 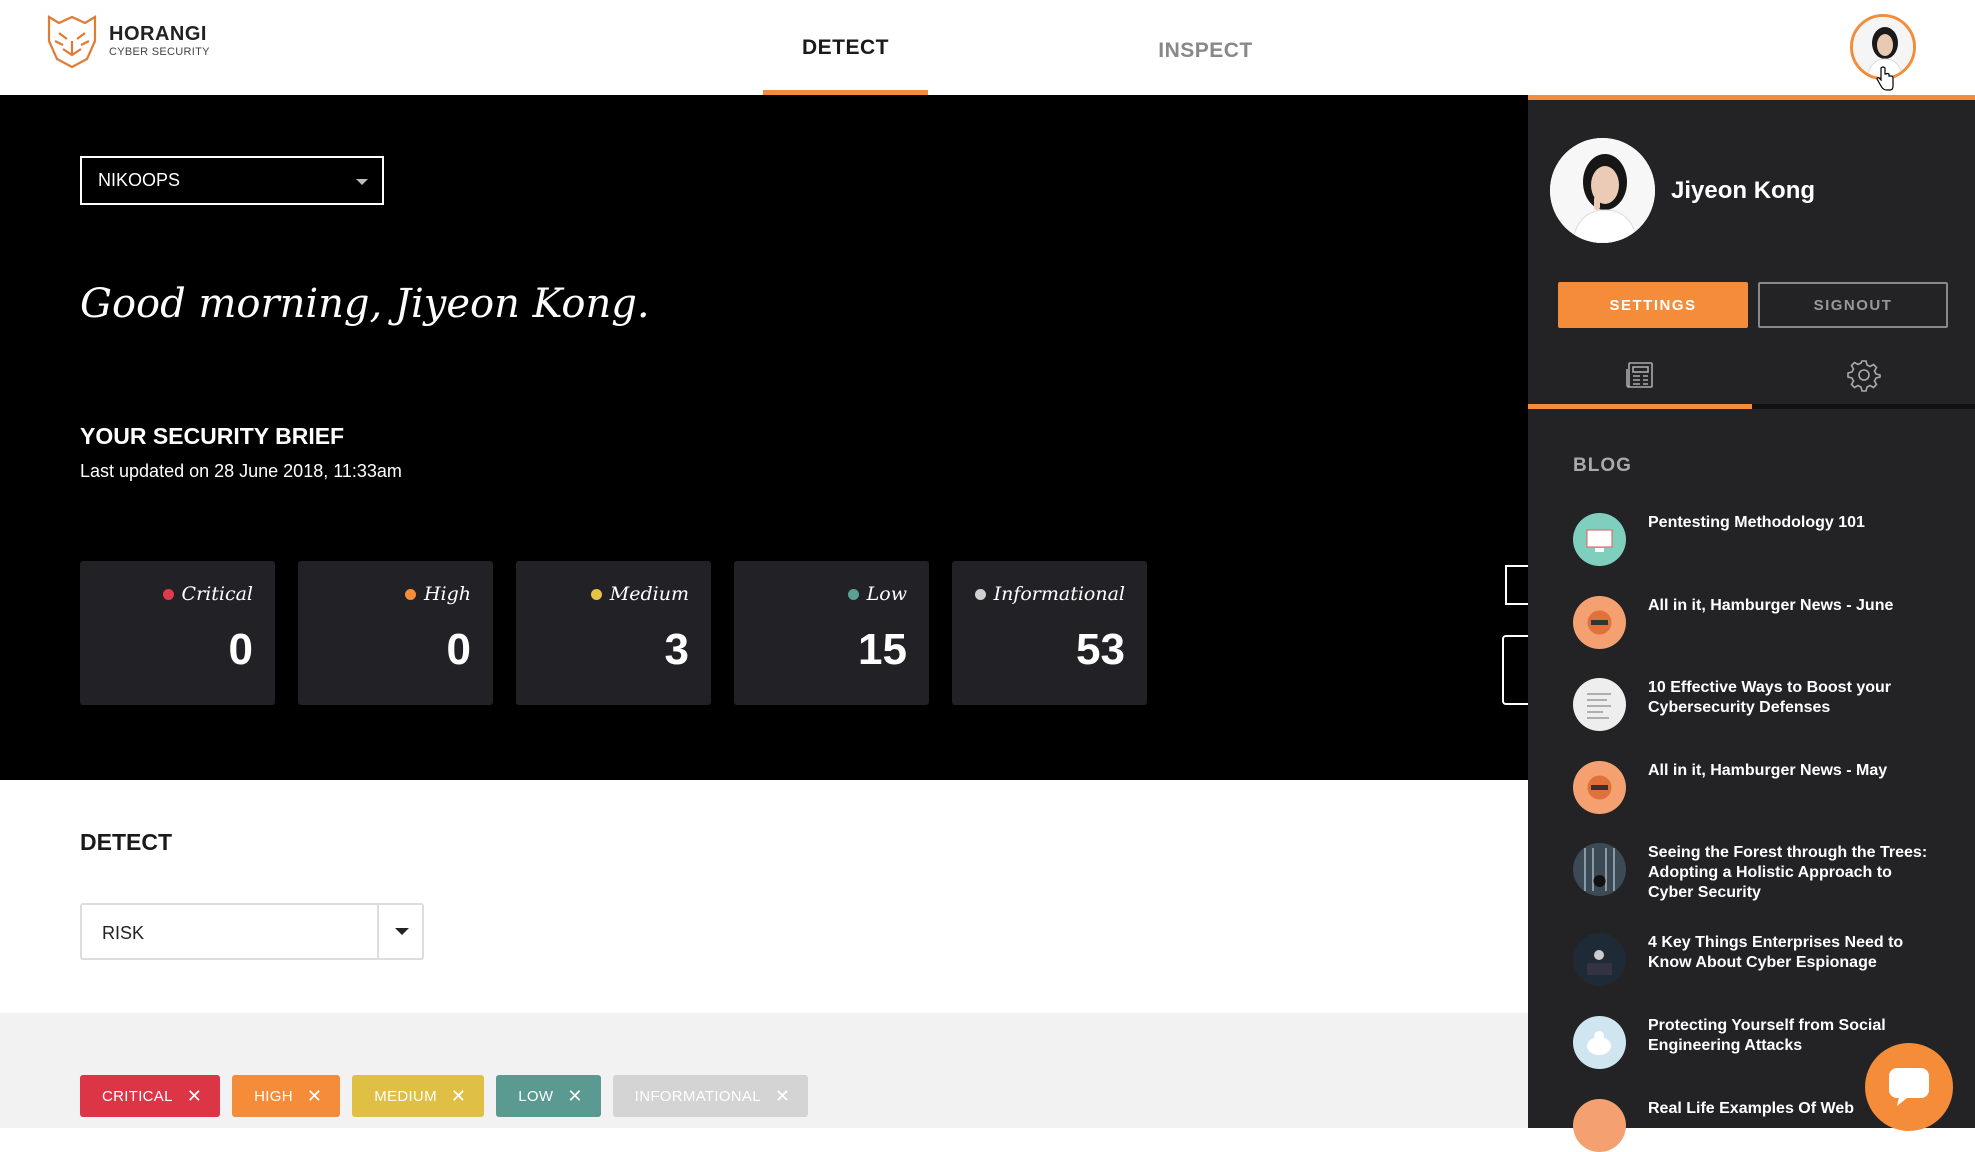 I want to click on blog-item: Pentesting Methodology 101, so click(x=1755, y=539).